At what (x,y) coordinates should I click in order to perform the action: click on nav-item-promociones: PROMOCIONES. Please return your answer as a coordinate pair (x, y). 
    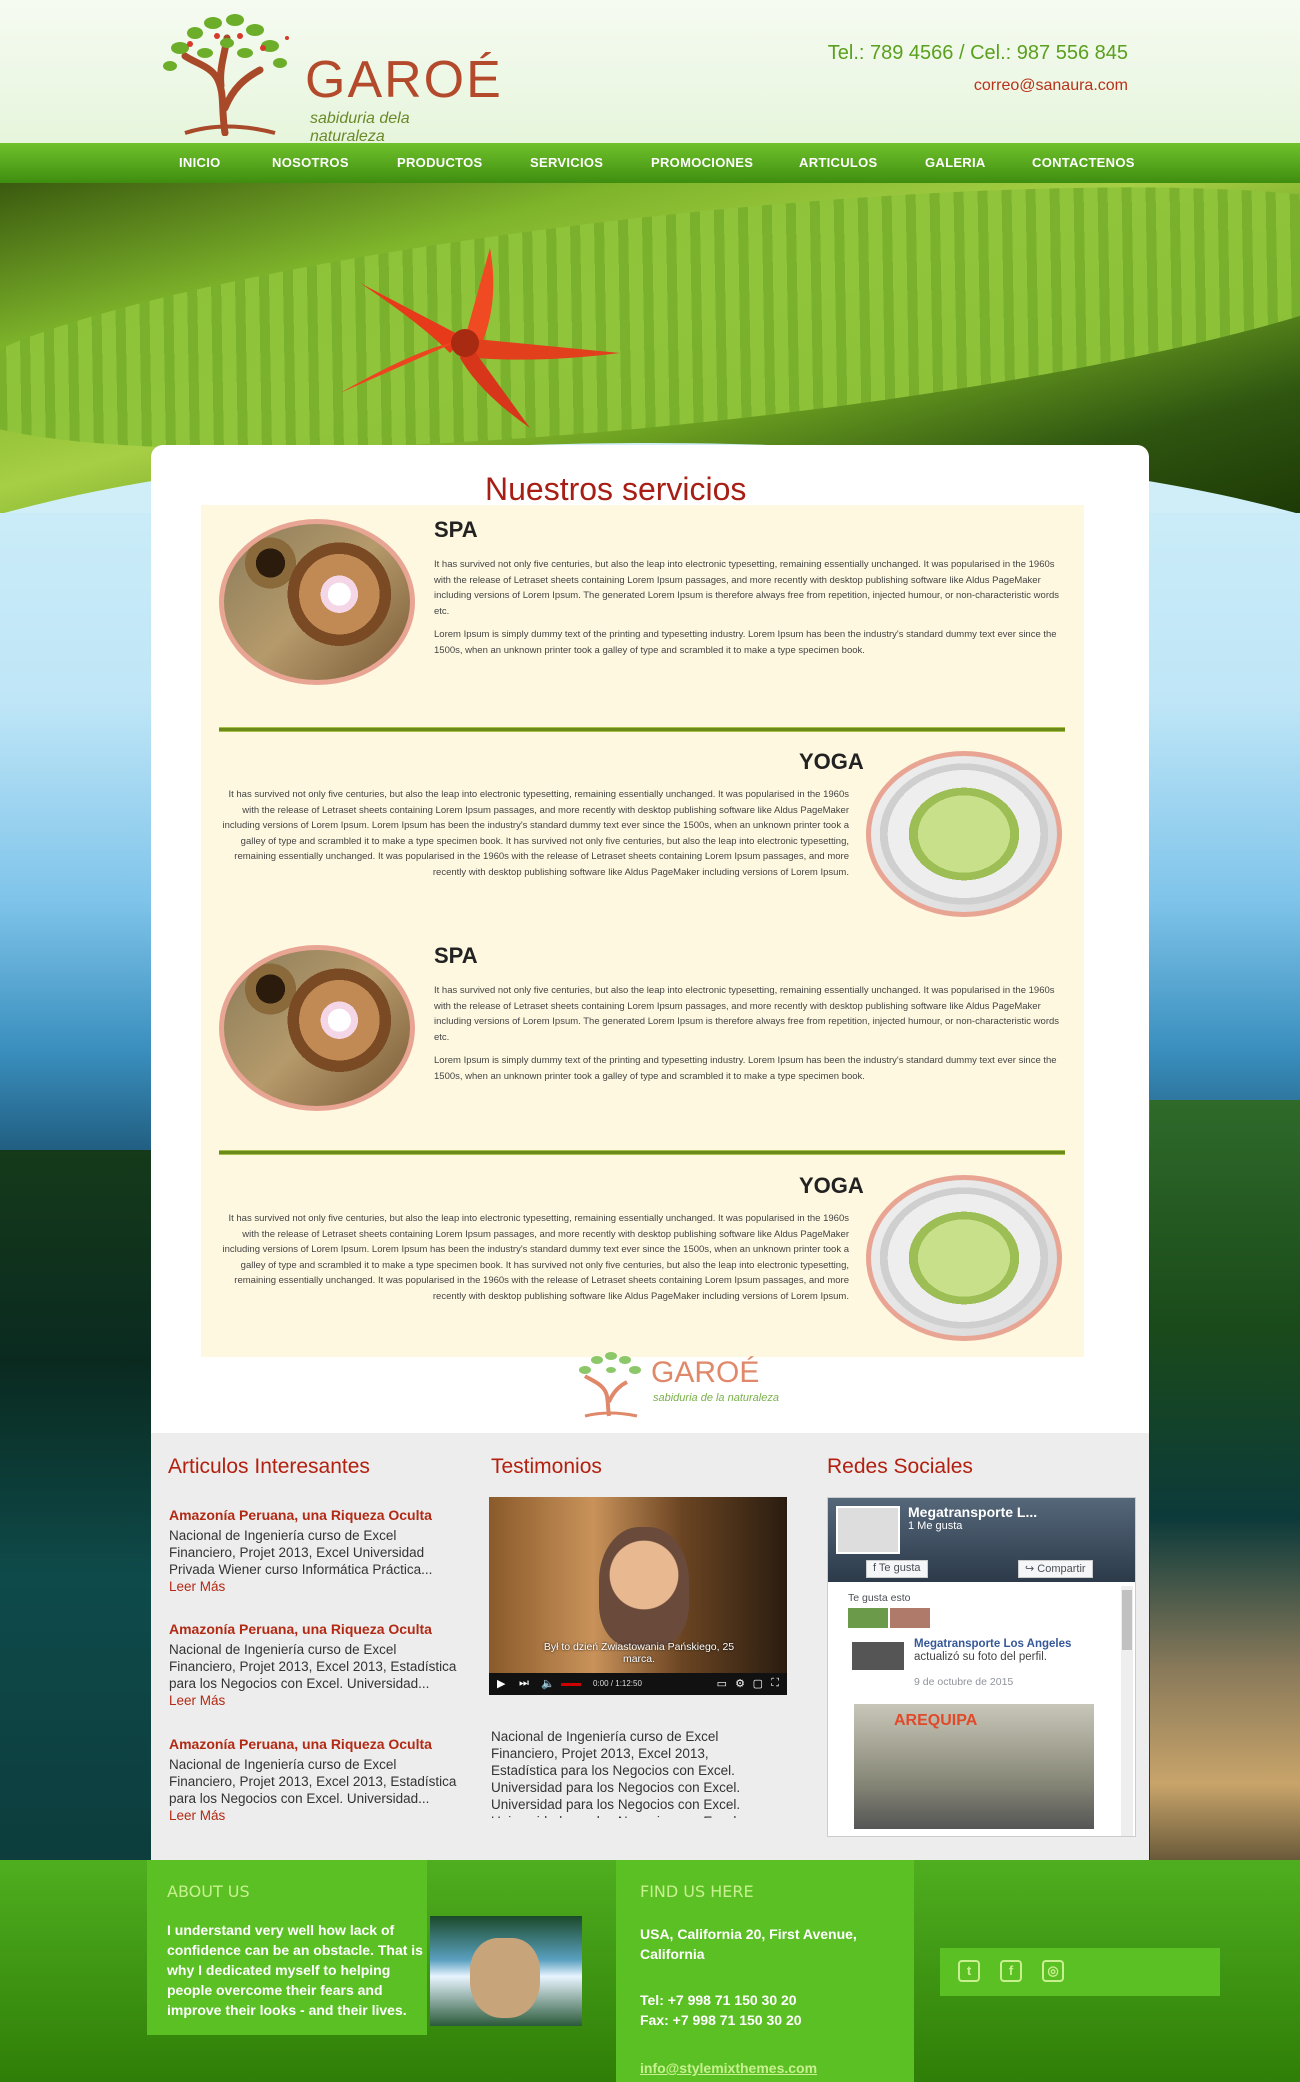
    Looking at the image, I should click on (702, 162).